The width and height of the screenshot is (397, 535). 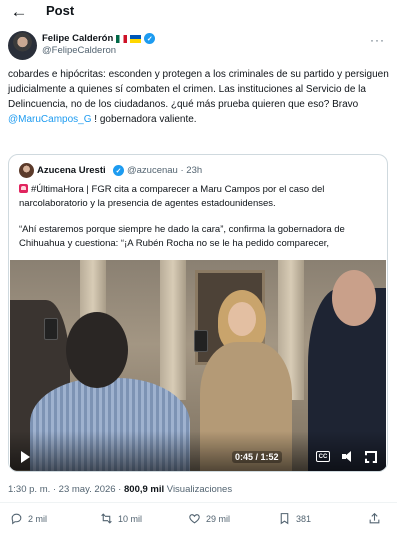 I want to click on heart-icon, so click(x=194, y=519).